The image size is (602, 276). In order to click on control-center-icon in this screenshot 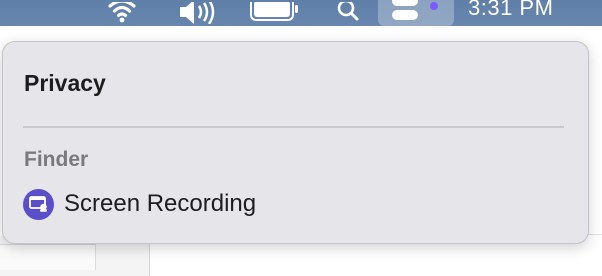, I will do `click(416, 13)`.